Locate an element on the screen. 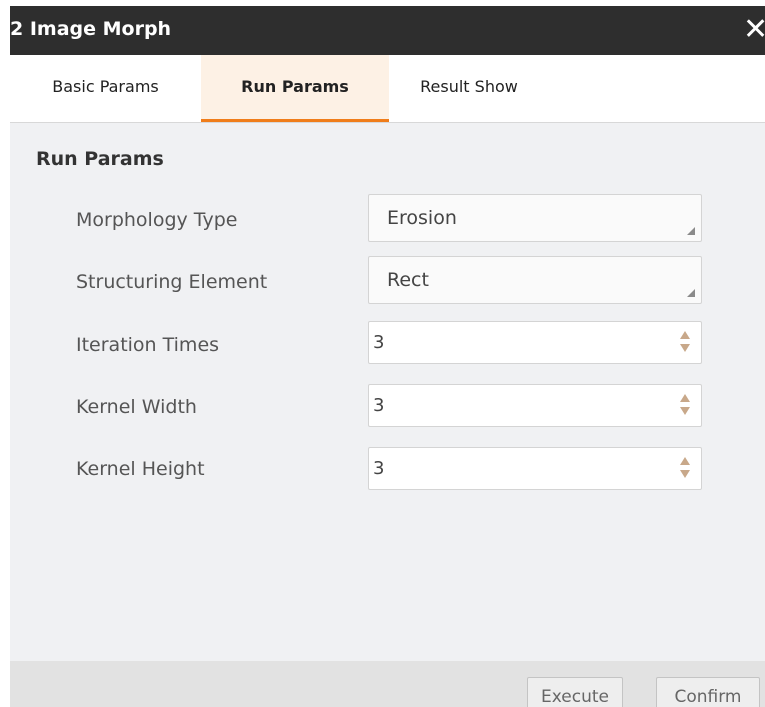 The height and width of the screenshot is (707, 765). kernel-height-label: Kernel Height is located at coordinates (140, 469).